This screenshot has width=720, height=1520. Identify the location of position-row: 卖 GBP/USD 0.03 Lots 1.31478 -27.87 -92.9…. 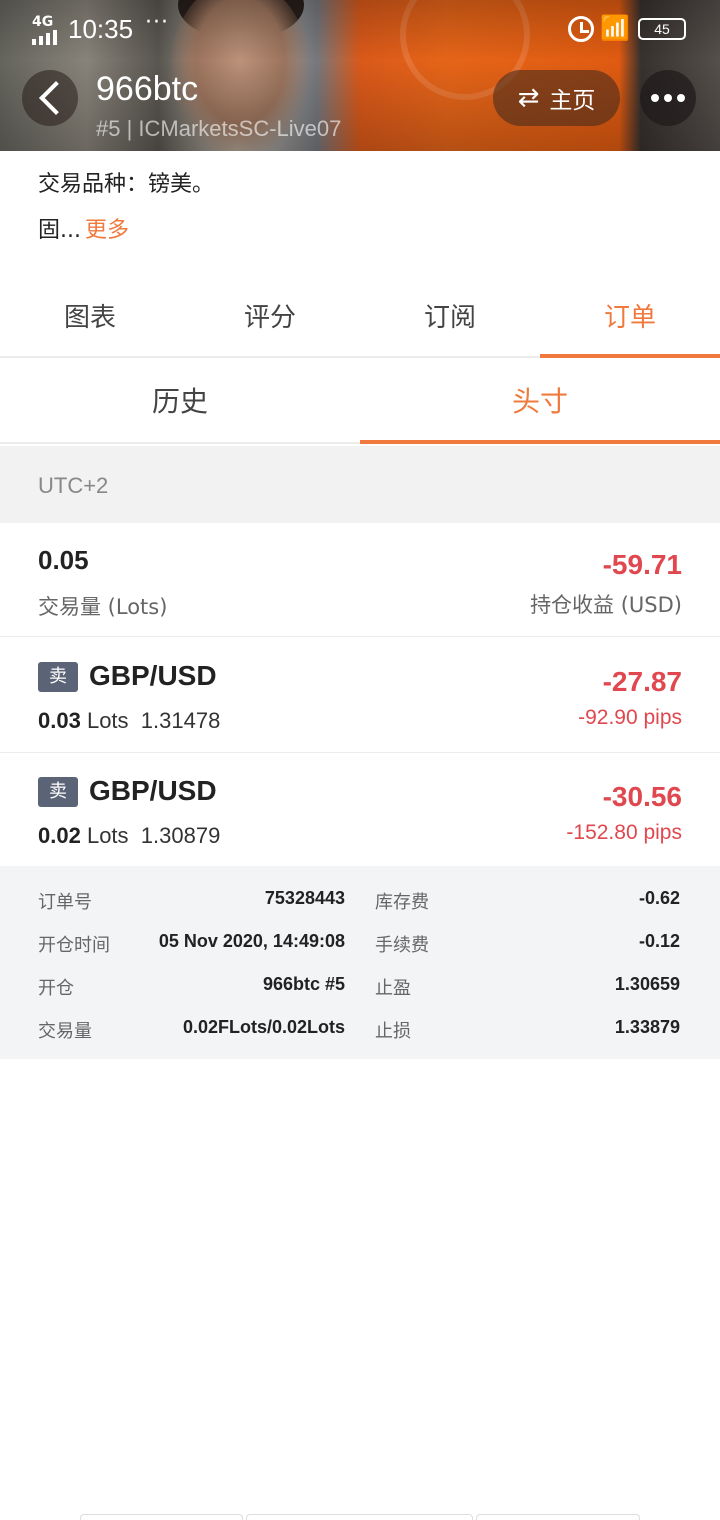
(360, 695).